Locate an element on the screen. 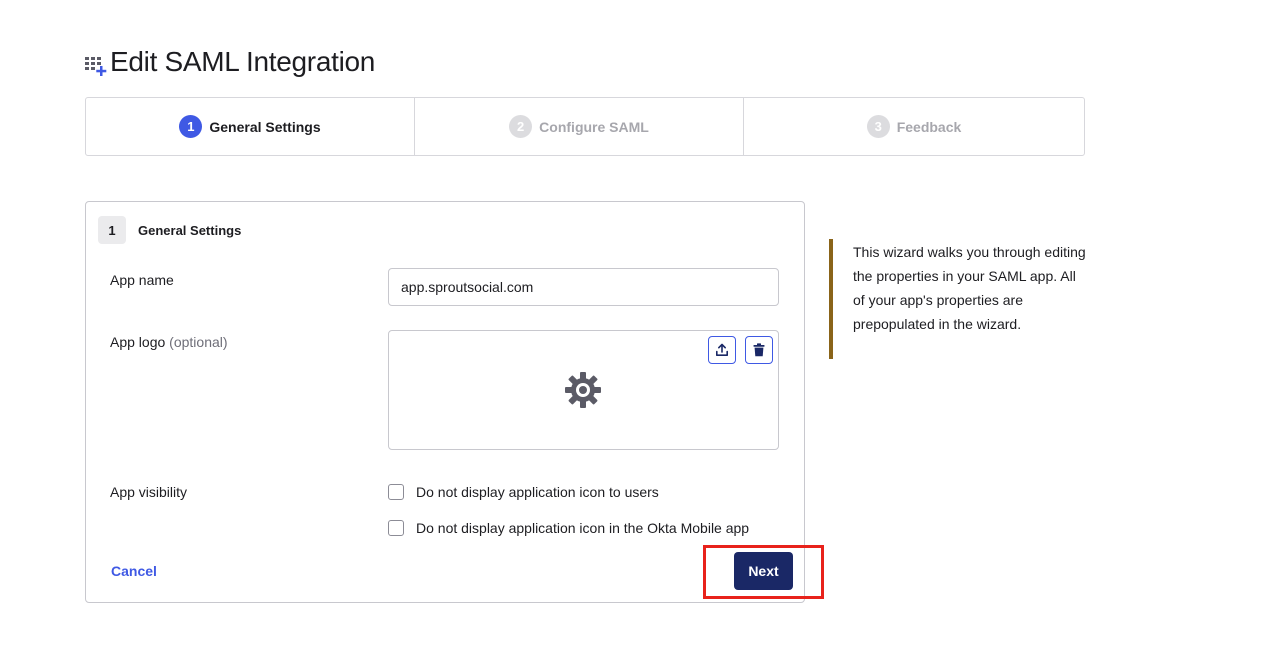  gear-icon is located at coordinates (583, 390).